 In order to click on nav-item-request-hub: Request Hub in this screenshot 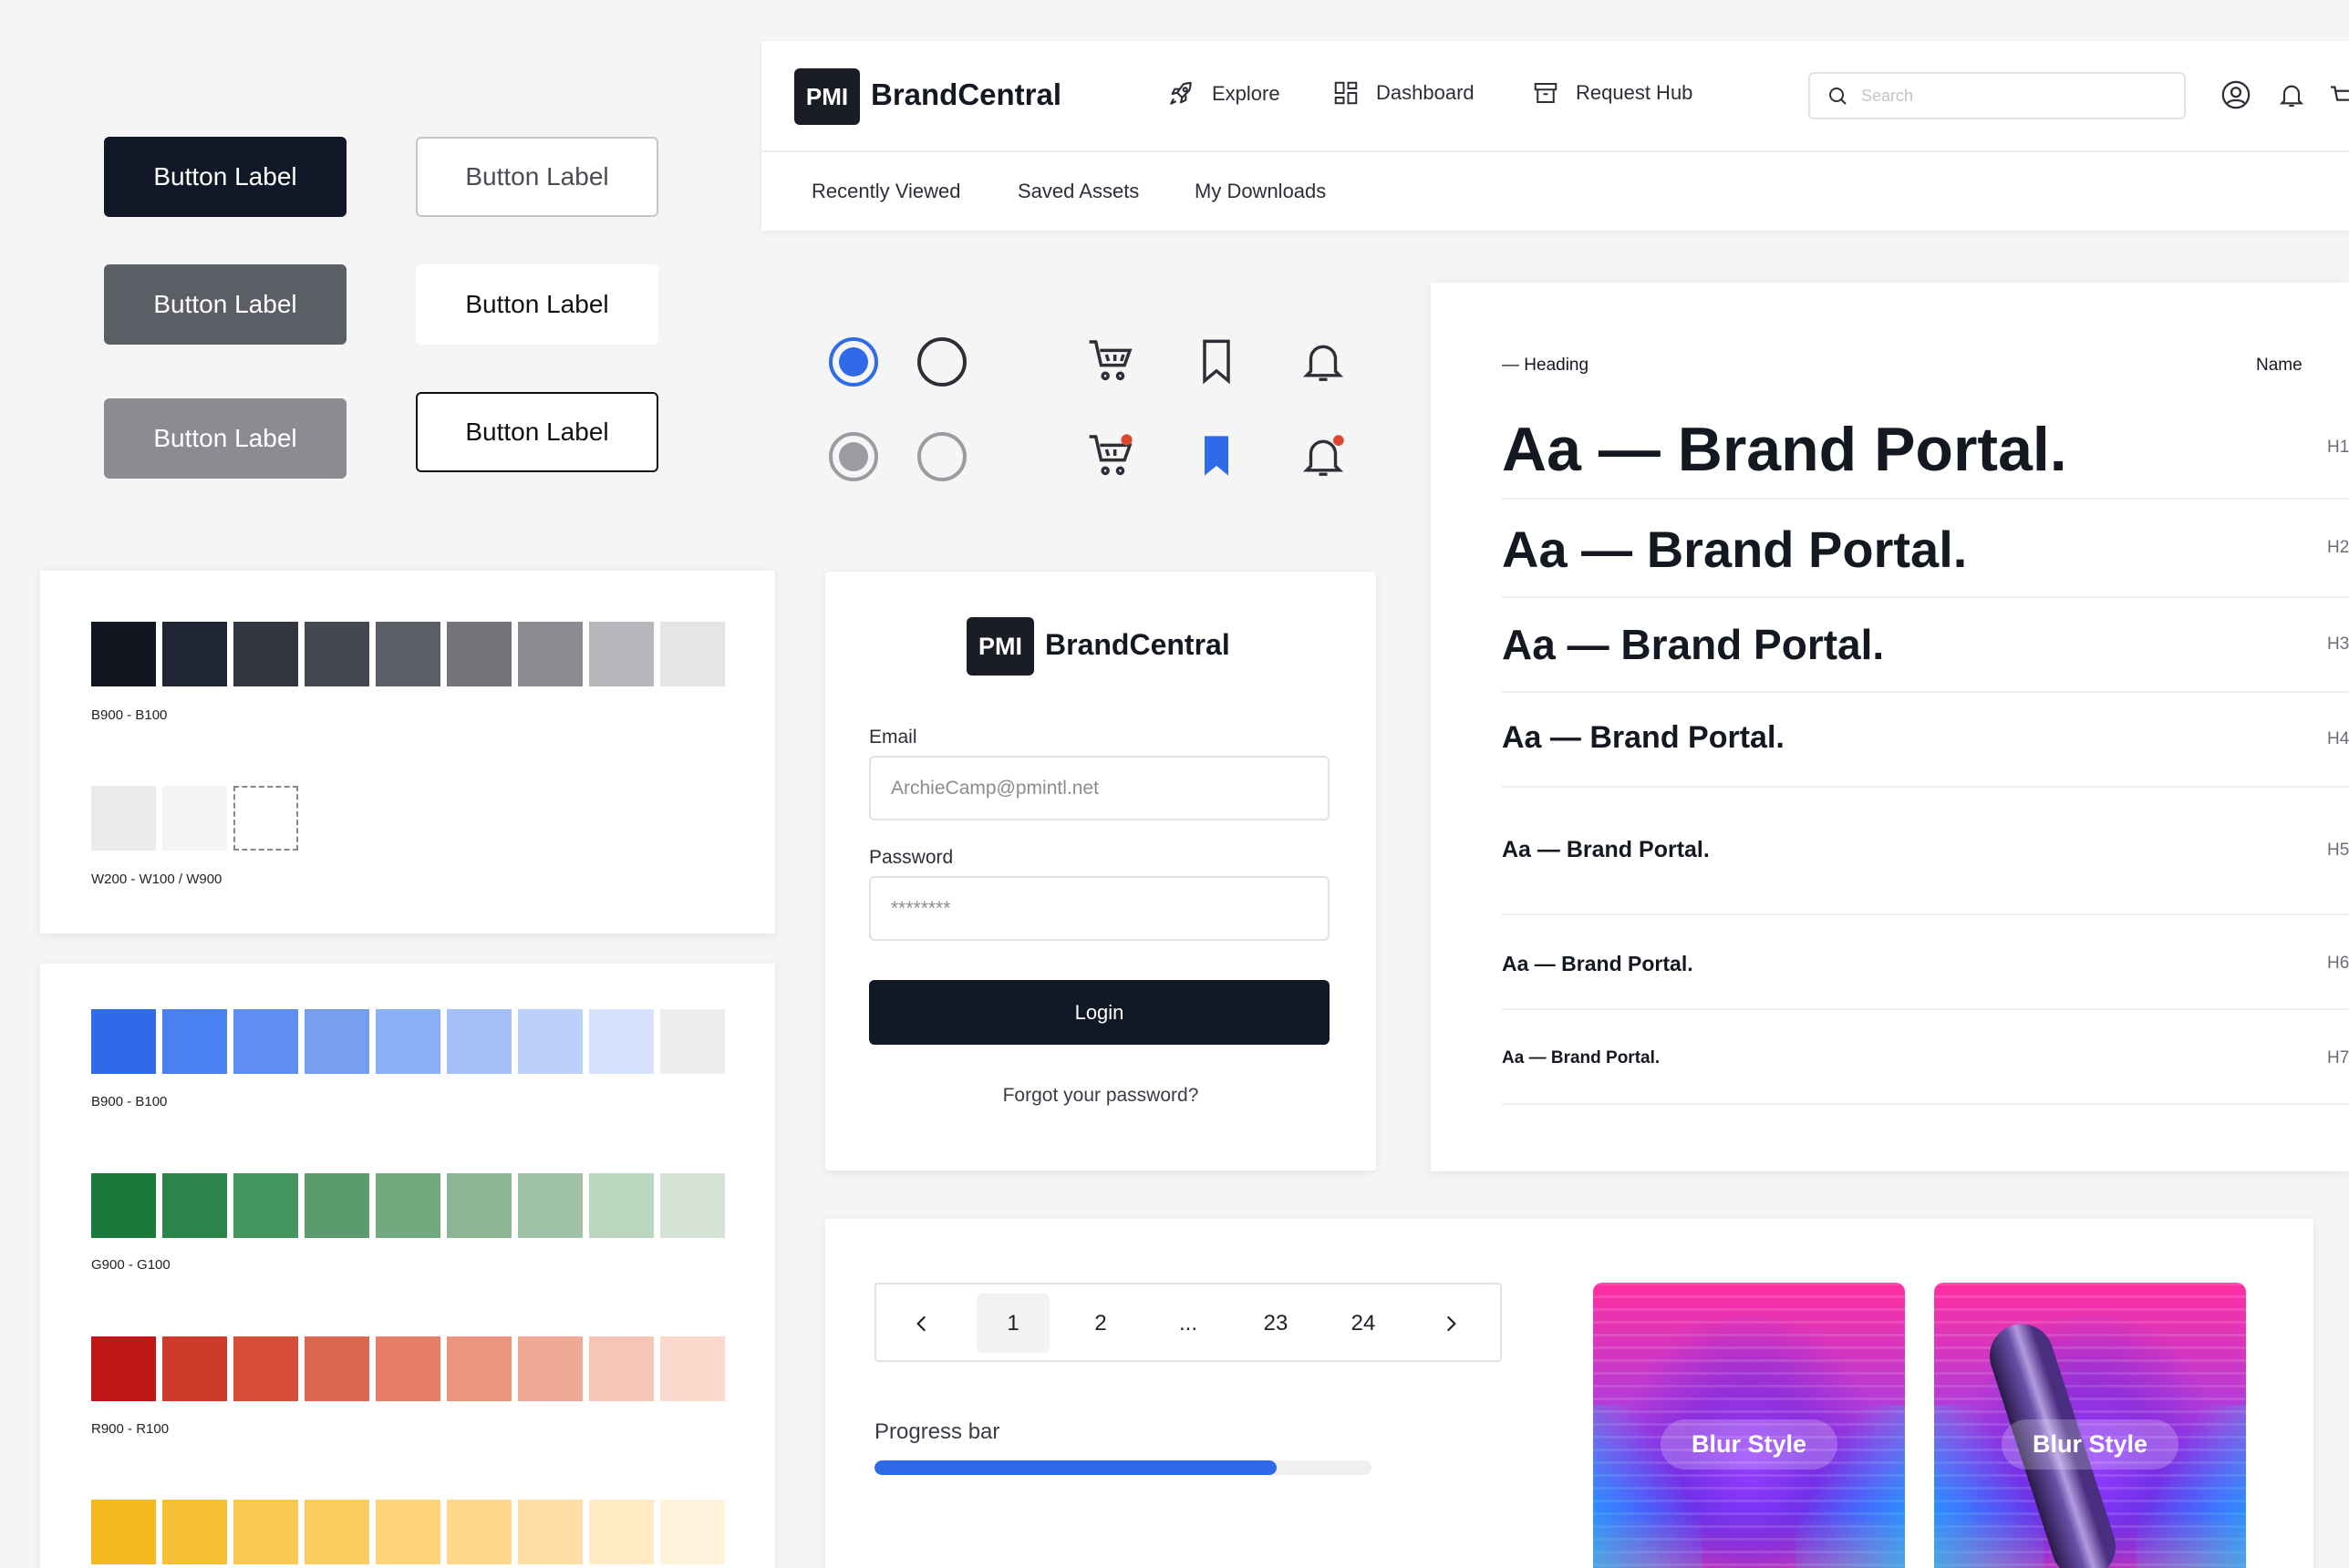, I will do `click(1612, 93)`.